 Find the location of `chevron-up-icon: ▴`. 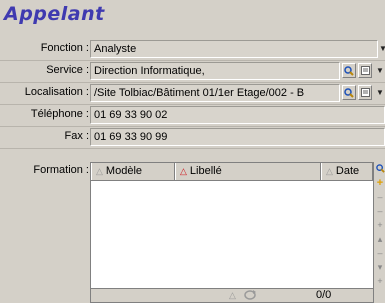

chevron-up-icon: ▴ is located at coordinates (380, 239).